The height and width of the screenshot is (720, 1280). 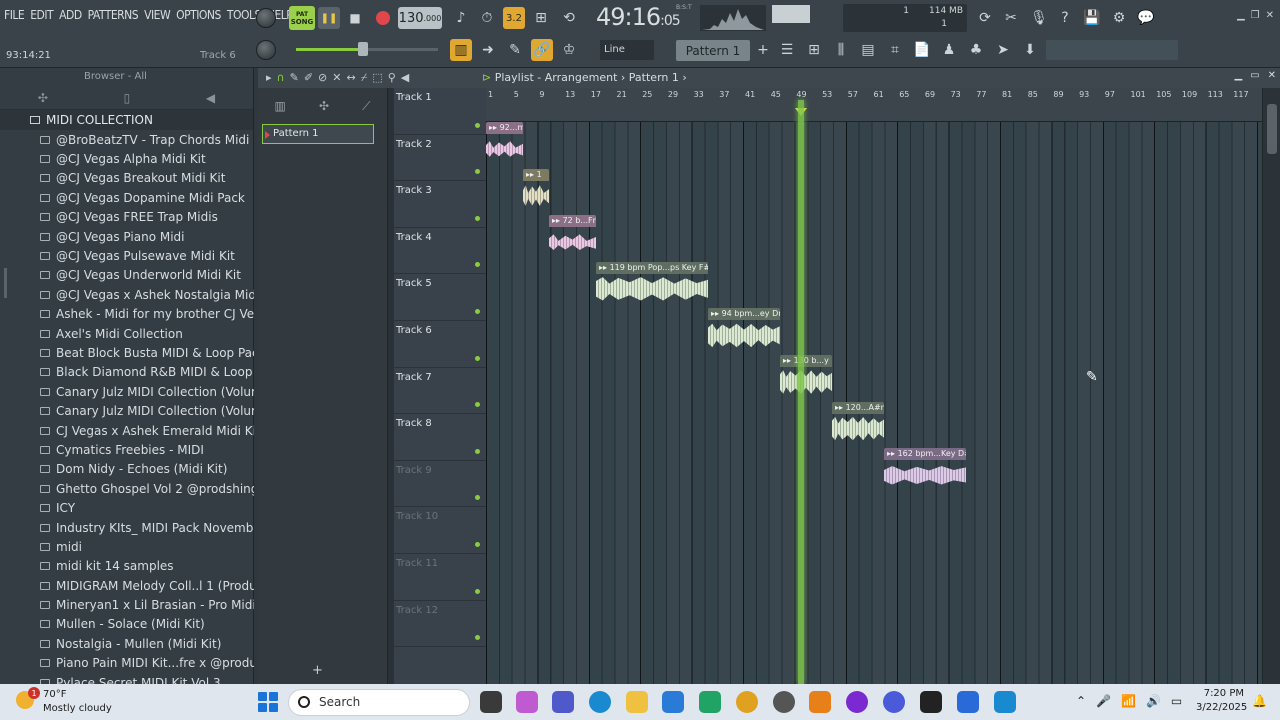 I want to click on download-icon: ⬇, so click(x=1030, y=50).